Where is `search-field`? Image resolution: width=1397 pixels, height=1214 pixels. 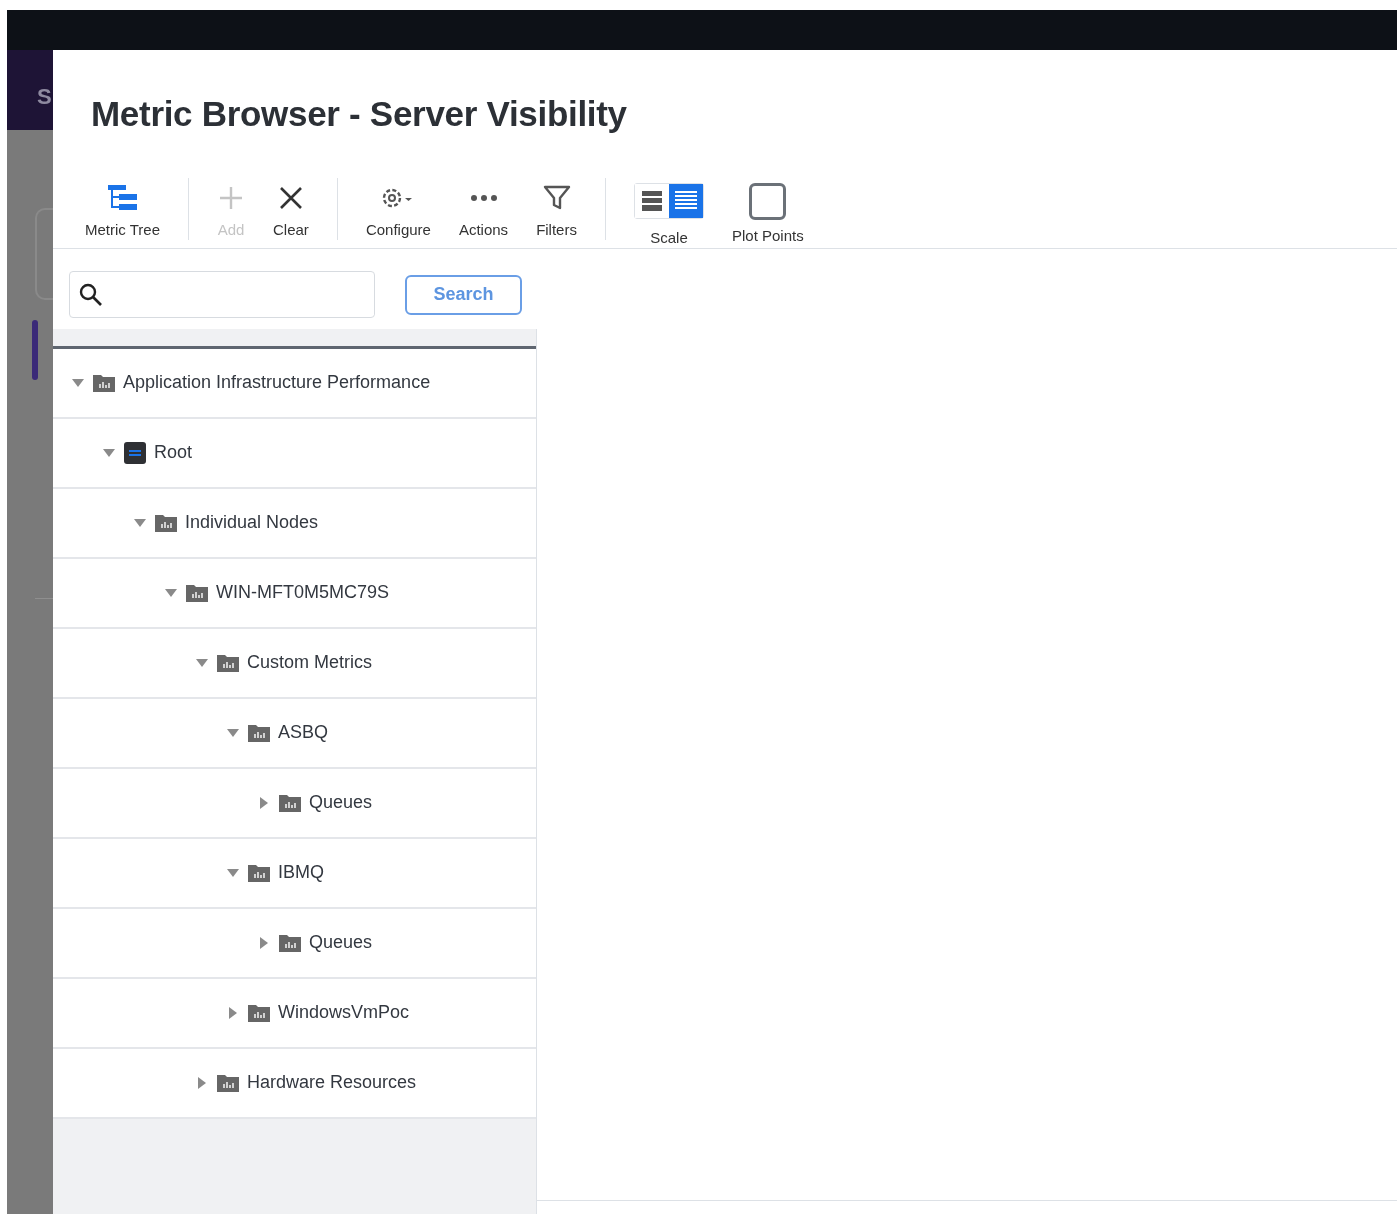
search-field is located at coordinates (222, 294).